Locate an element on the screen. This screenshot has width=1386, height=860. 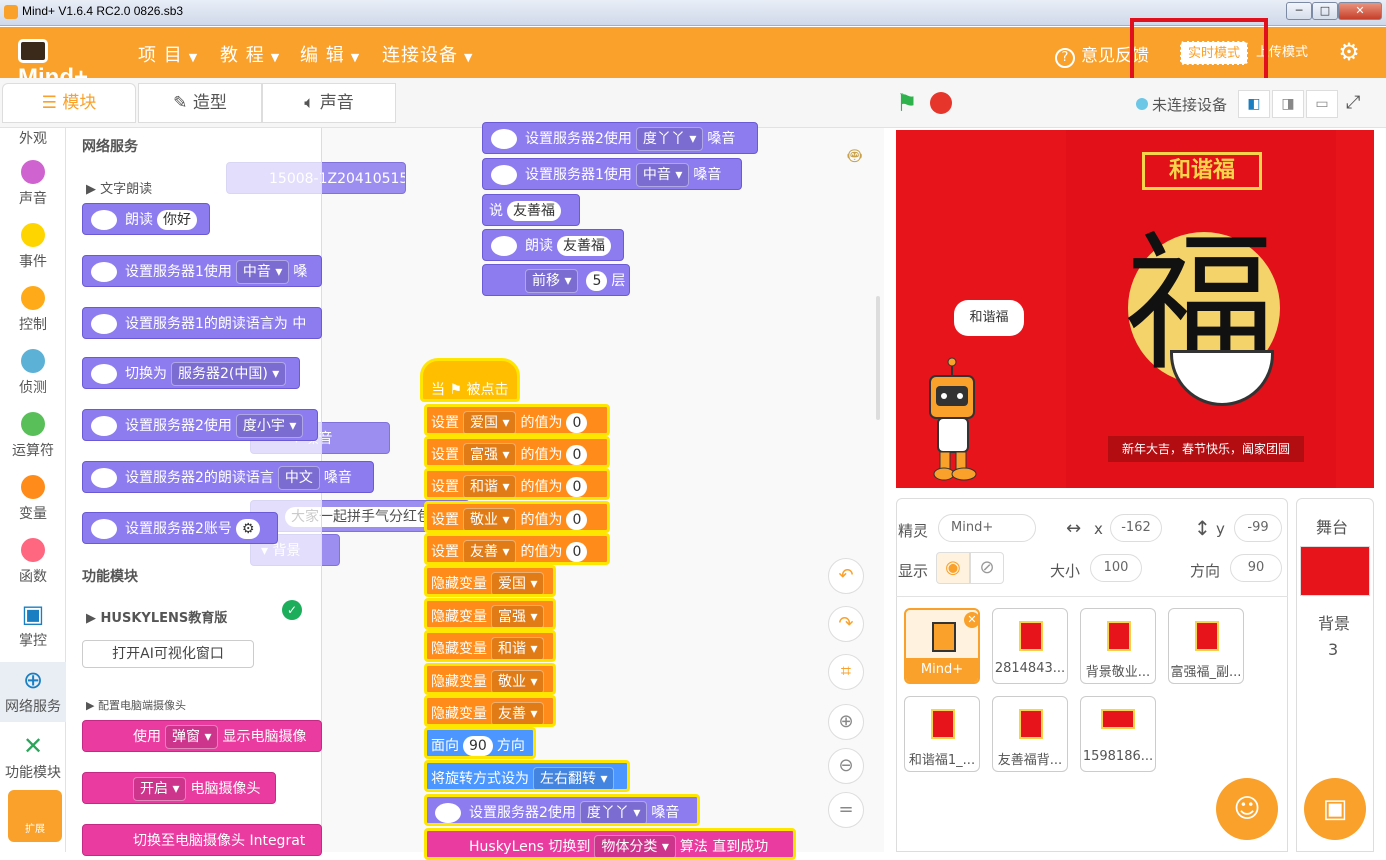
blocks-icon: ☰ is located at coordinates (52, 103).